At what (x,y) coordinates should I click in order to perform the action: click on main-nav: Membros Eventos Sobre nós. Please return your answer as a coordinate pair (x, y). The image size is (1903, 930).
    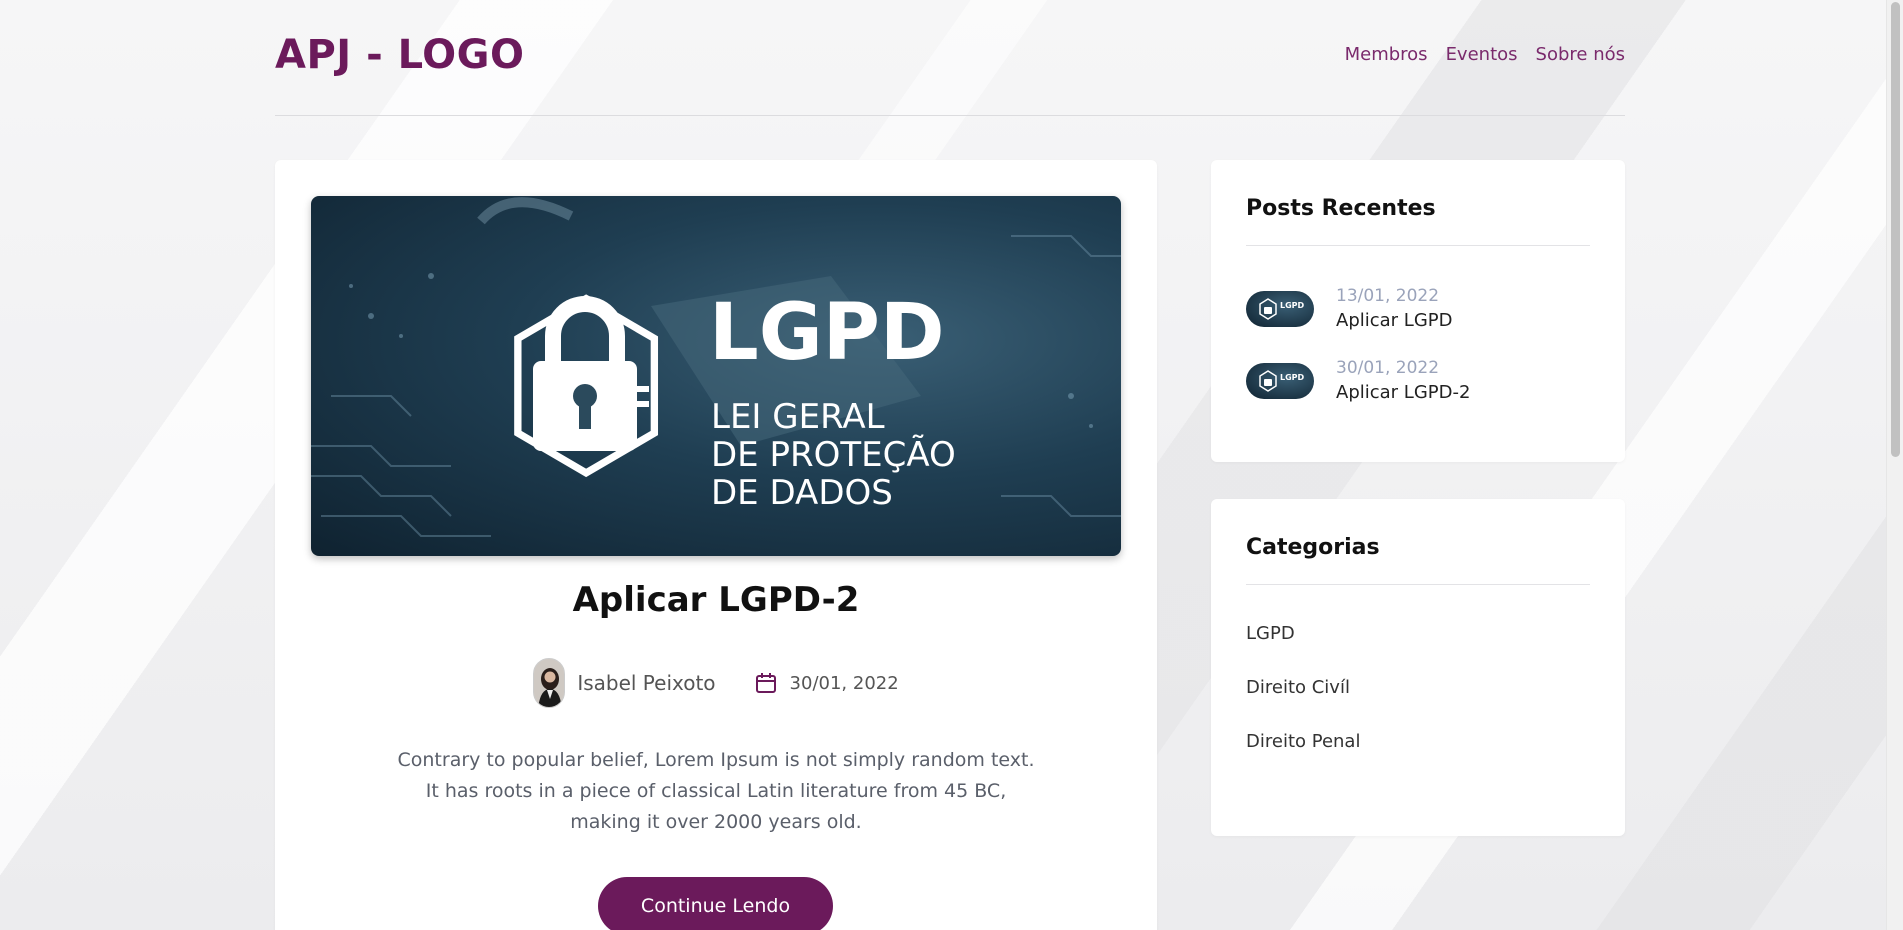
    Looking at the image, I should click on (1485, 54).